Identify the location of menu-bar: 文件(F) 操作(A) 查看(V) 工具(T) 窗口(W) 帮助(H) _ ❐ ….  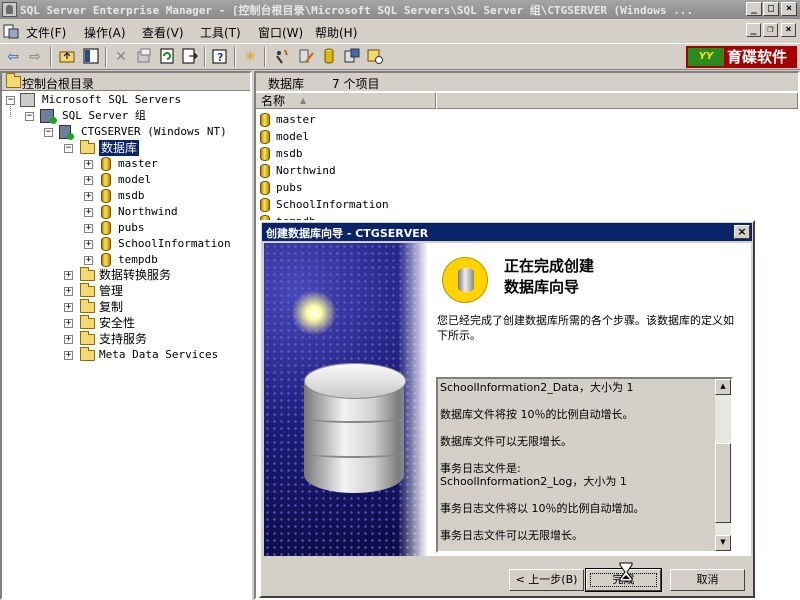
(400, 31).